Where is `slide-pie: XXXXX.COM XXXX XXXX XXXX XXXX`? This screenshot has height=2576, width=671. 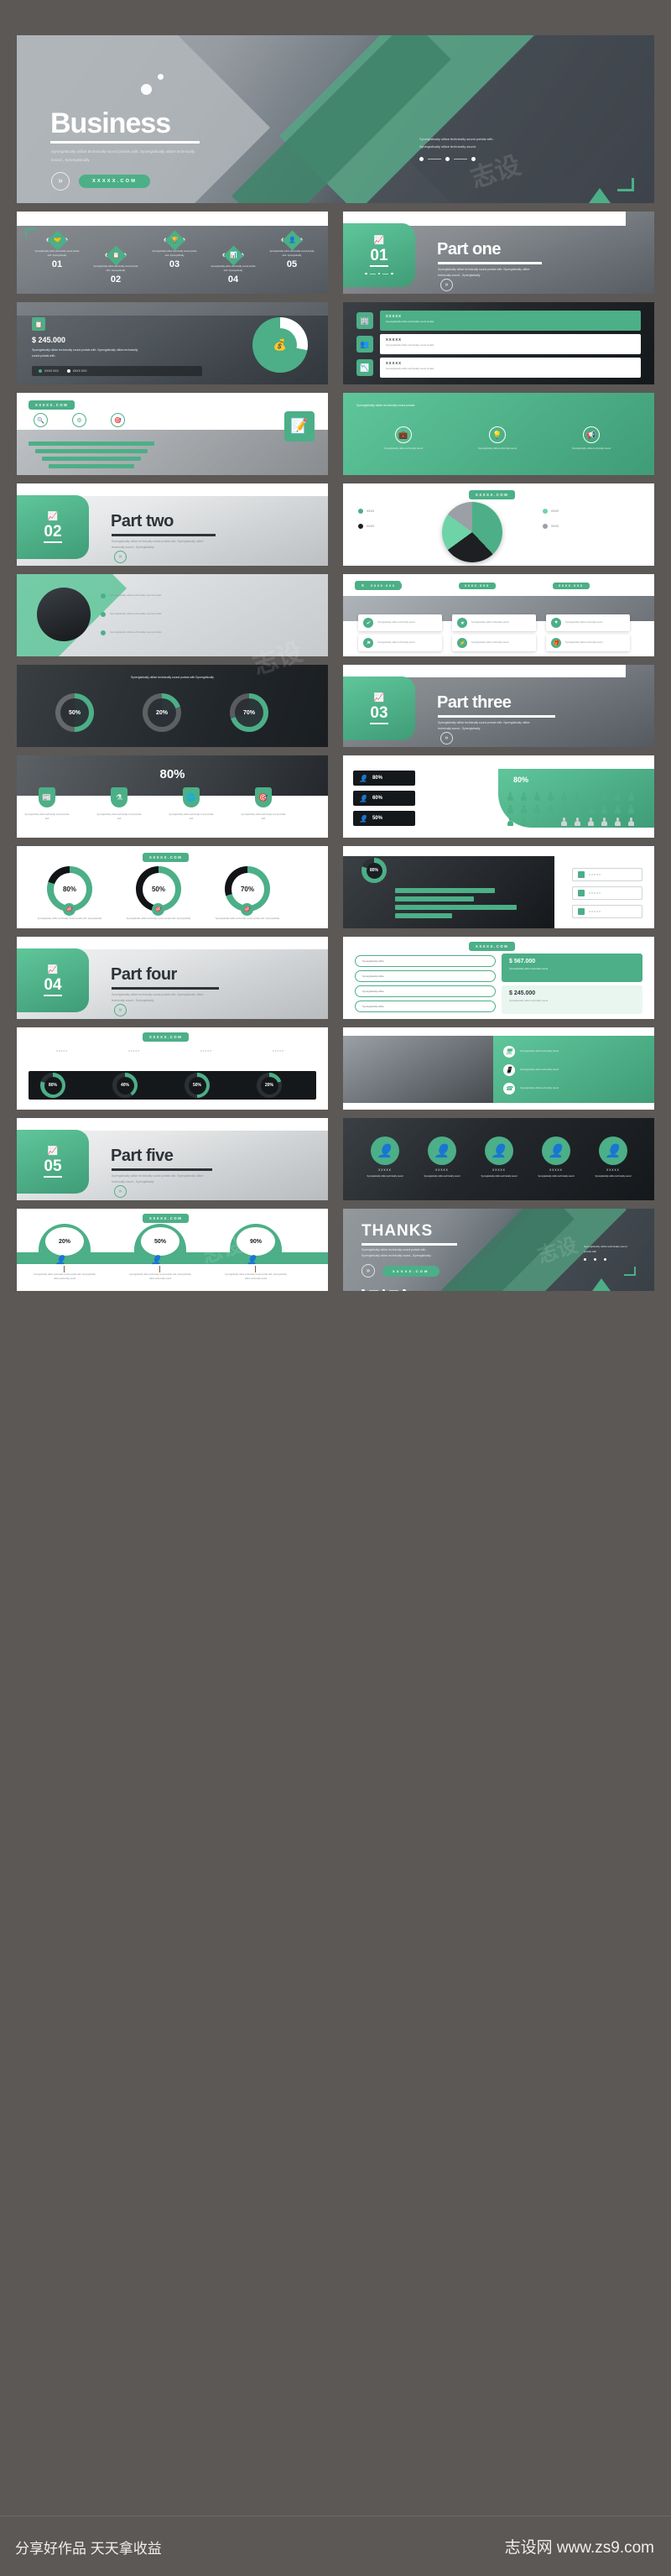
slide-pie: XXXXX.COM XXXX XXXX XXXX XXXX is located at coordinates (498, 524).